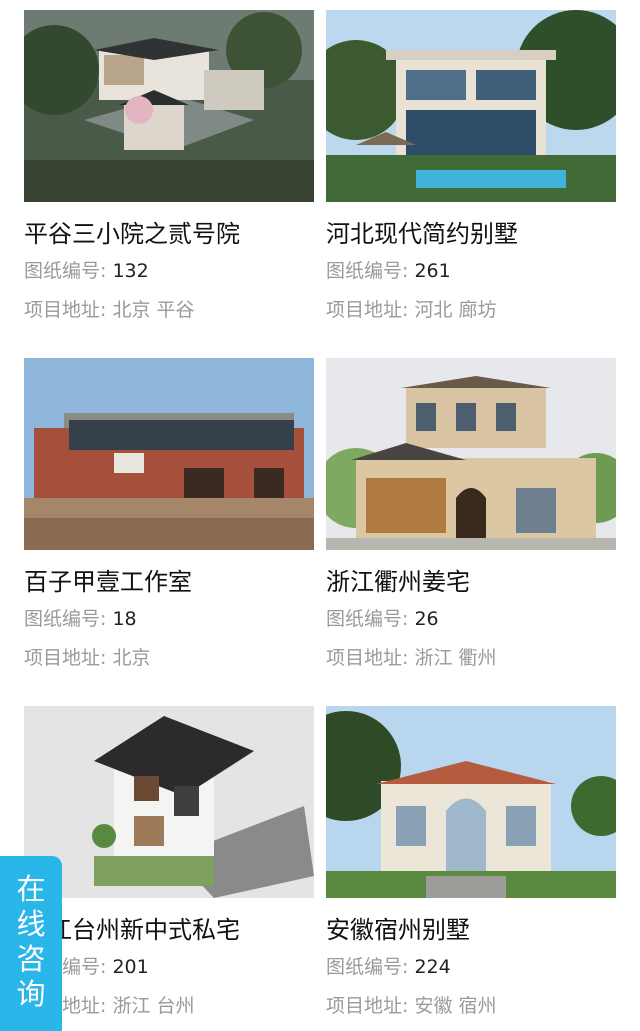 The height and width of the screenshot is (1031, 640). Describe the element at coordinates (169, 930) in the screenshot. I see `project-title: 浙江台州新中式私宅` at that location.